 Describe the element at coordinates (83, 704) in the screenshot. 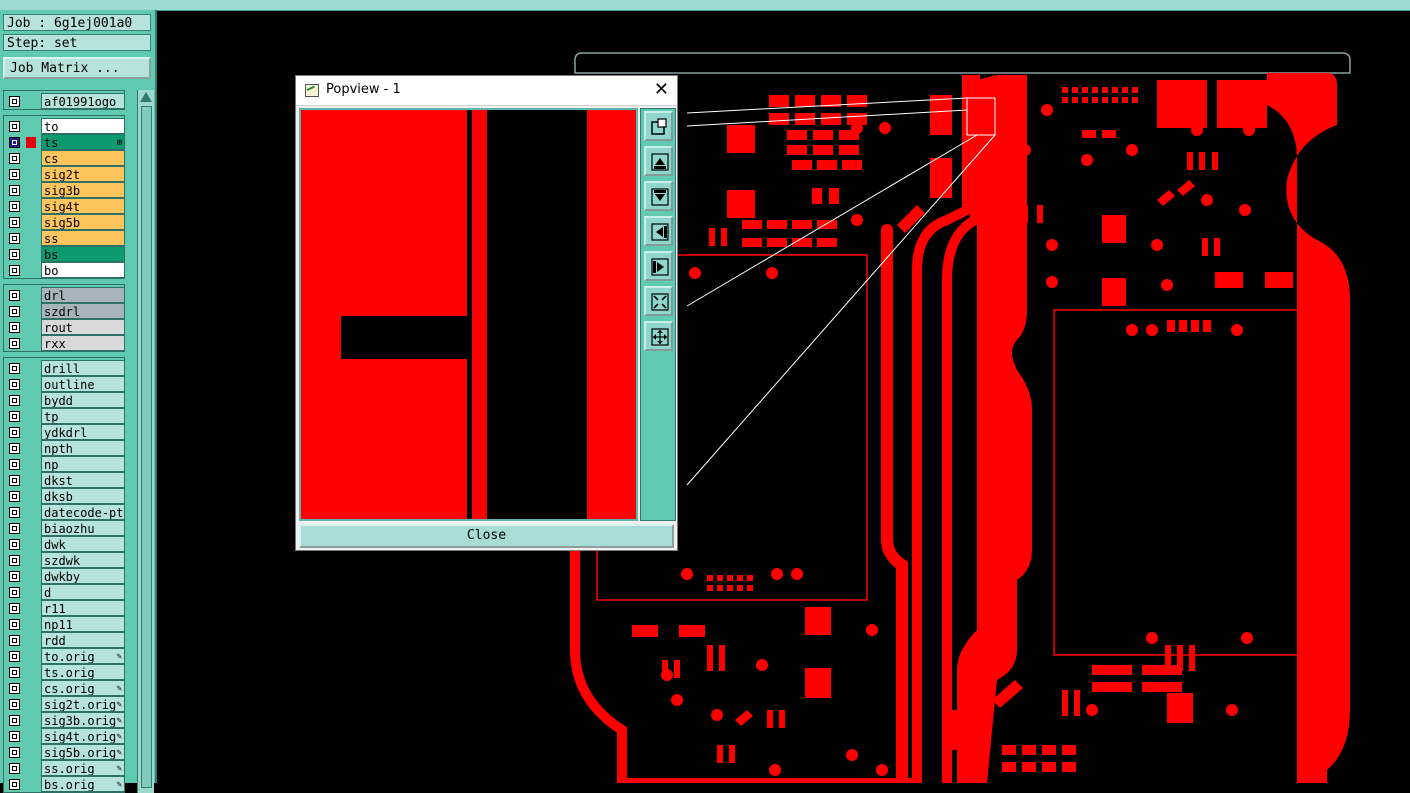

I see `layer-name: sig2t.orig ✎` at that location.